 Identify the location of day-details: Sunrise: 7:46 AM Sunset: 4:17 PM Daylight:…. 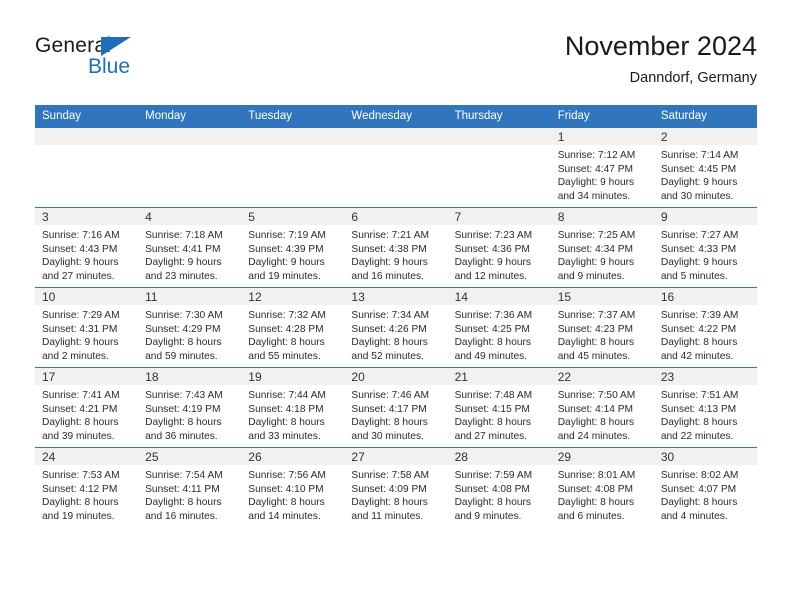
(395, 414).